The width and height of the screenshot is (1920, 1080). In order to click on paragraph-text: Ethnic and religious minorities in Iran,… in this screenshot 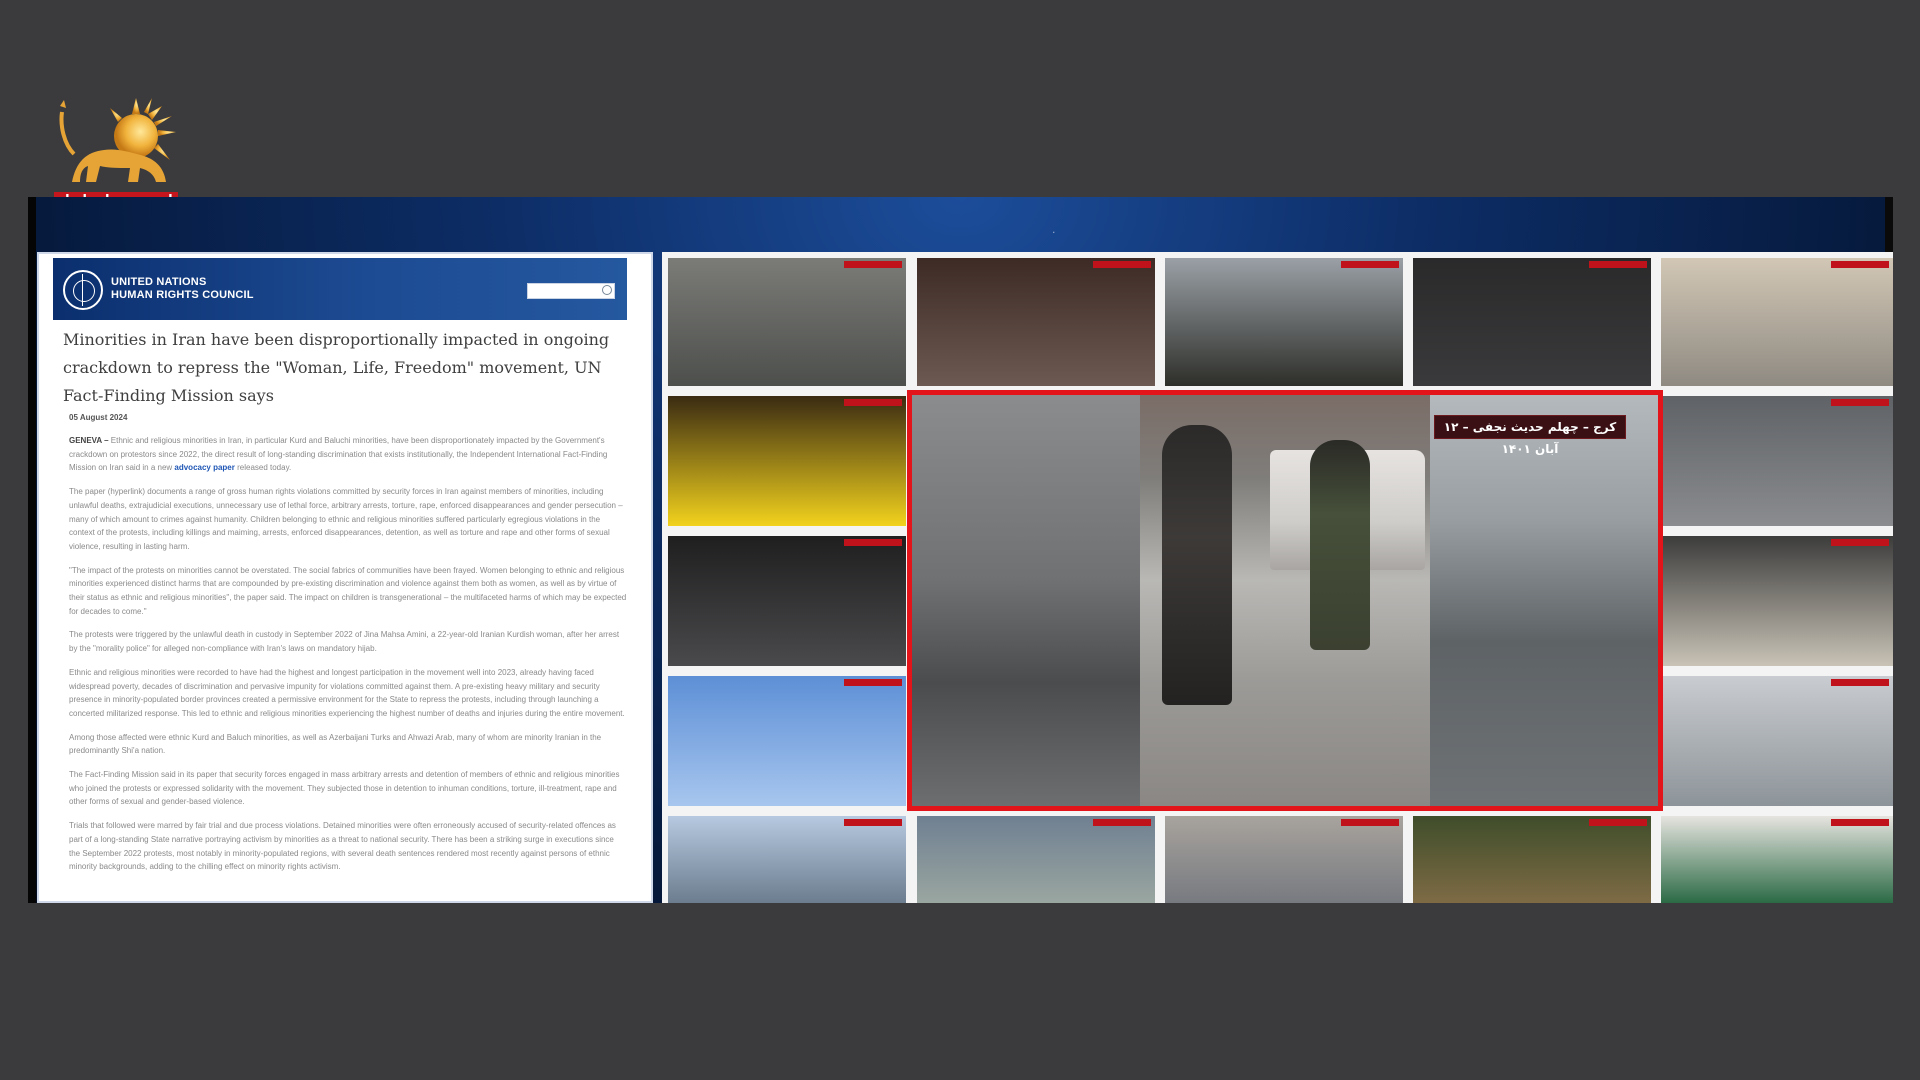, I will do `click(338, 454)`.